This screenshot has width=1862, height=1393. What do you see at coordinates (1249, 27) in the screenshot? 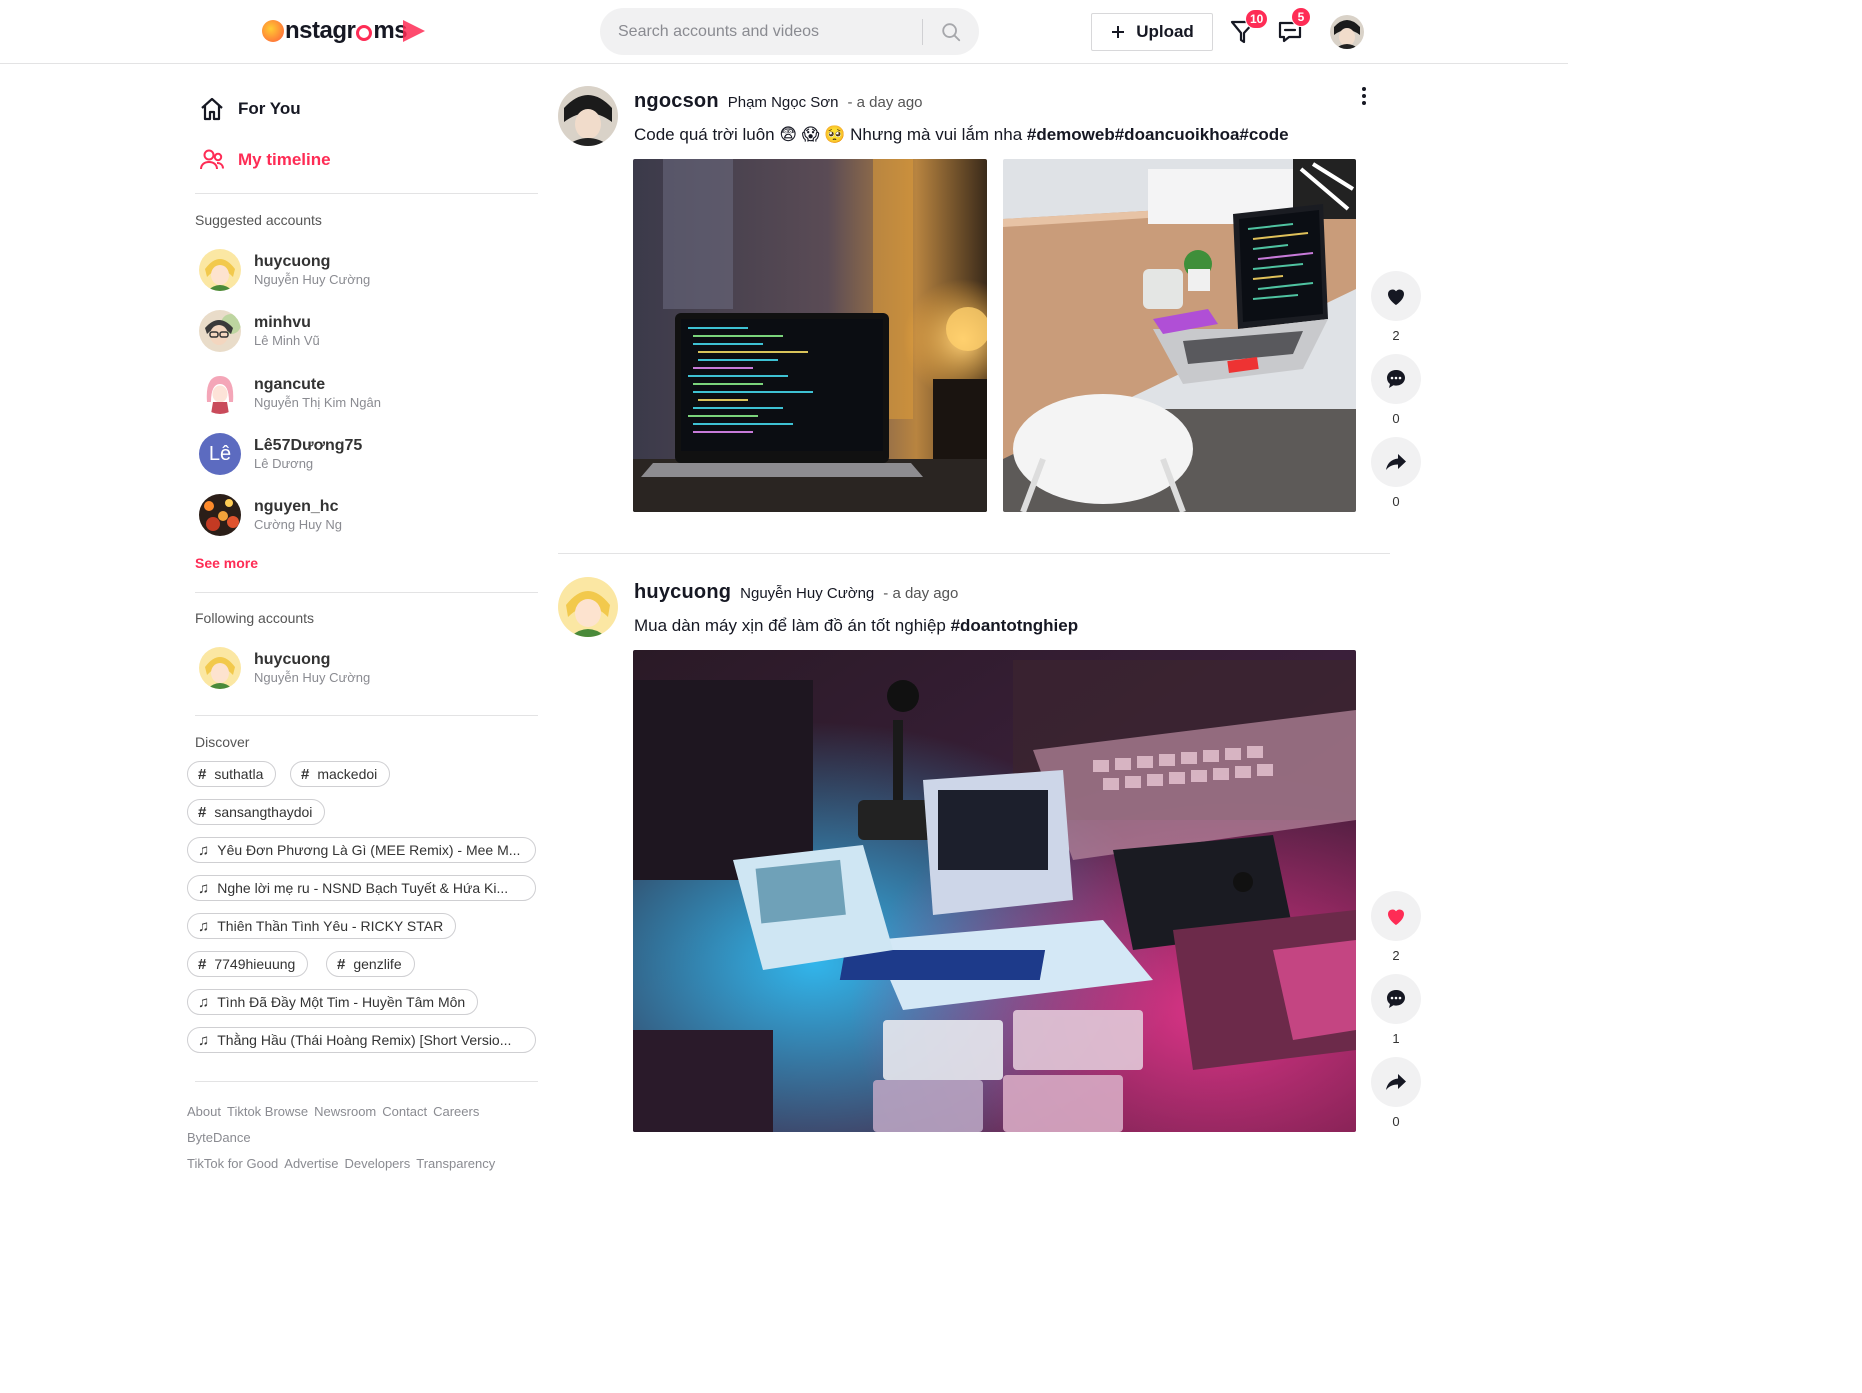
I see `inbox-button: 10` at bounding box center [1249, 27].